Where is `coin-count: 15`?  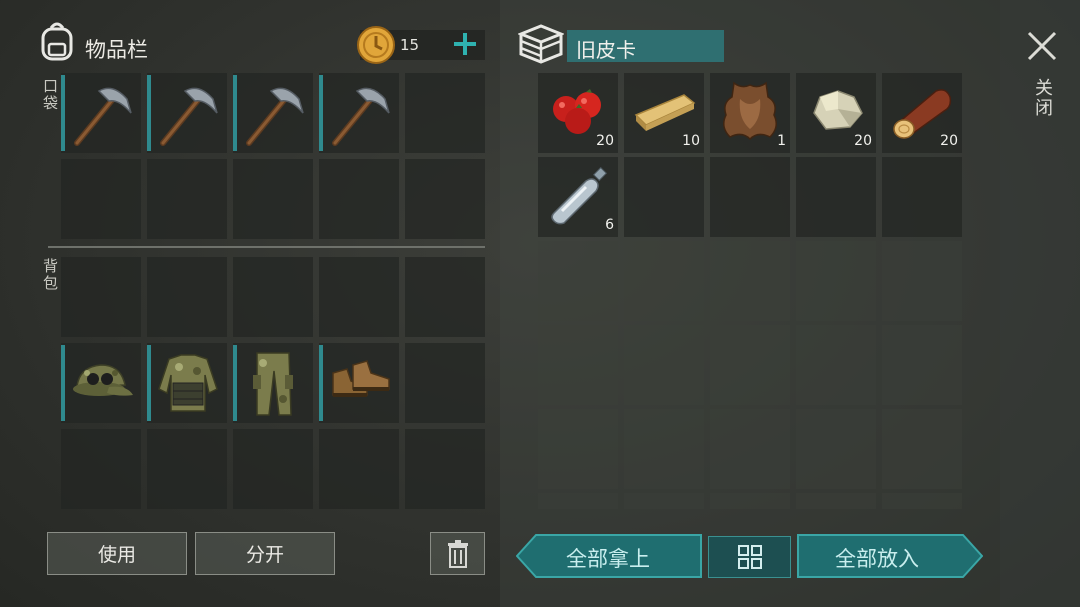 coin-count: 15 is located at coordinates (410, 45).